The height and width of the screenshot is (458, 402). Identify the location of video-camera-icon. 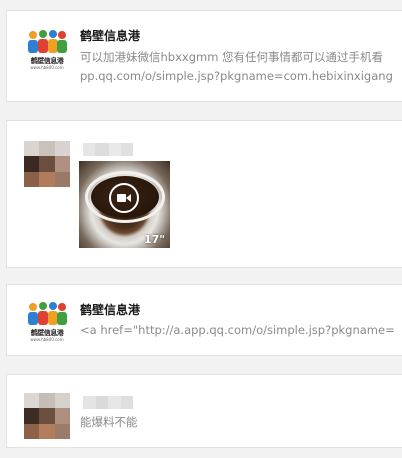
(124, 198).